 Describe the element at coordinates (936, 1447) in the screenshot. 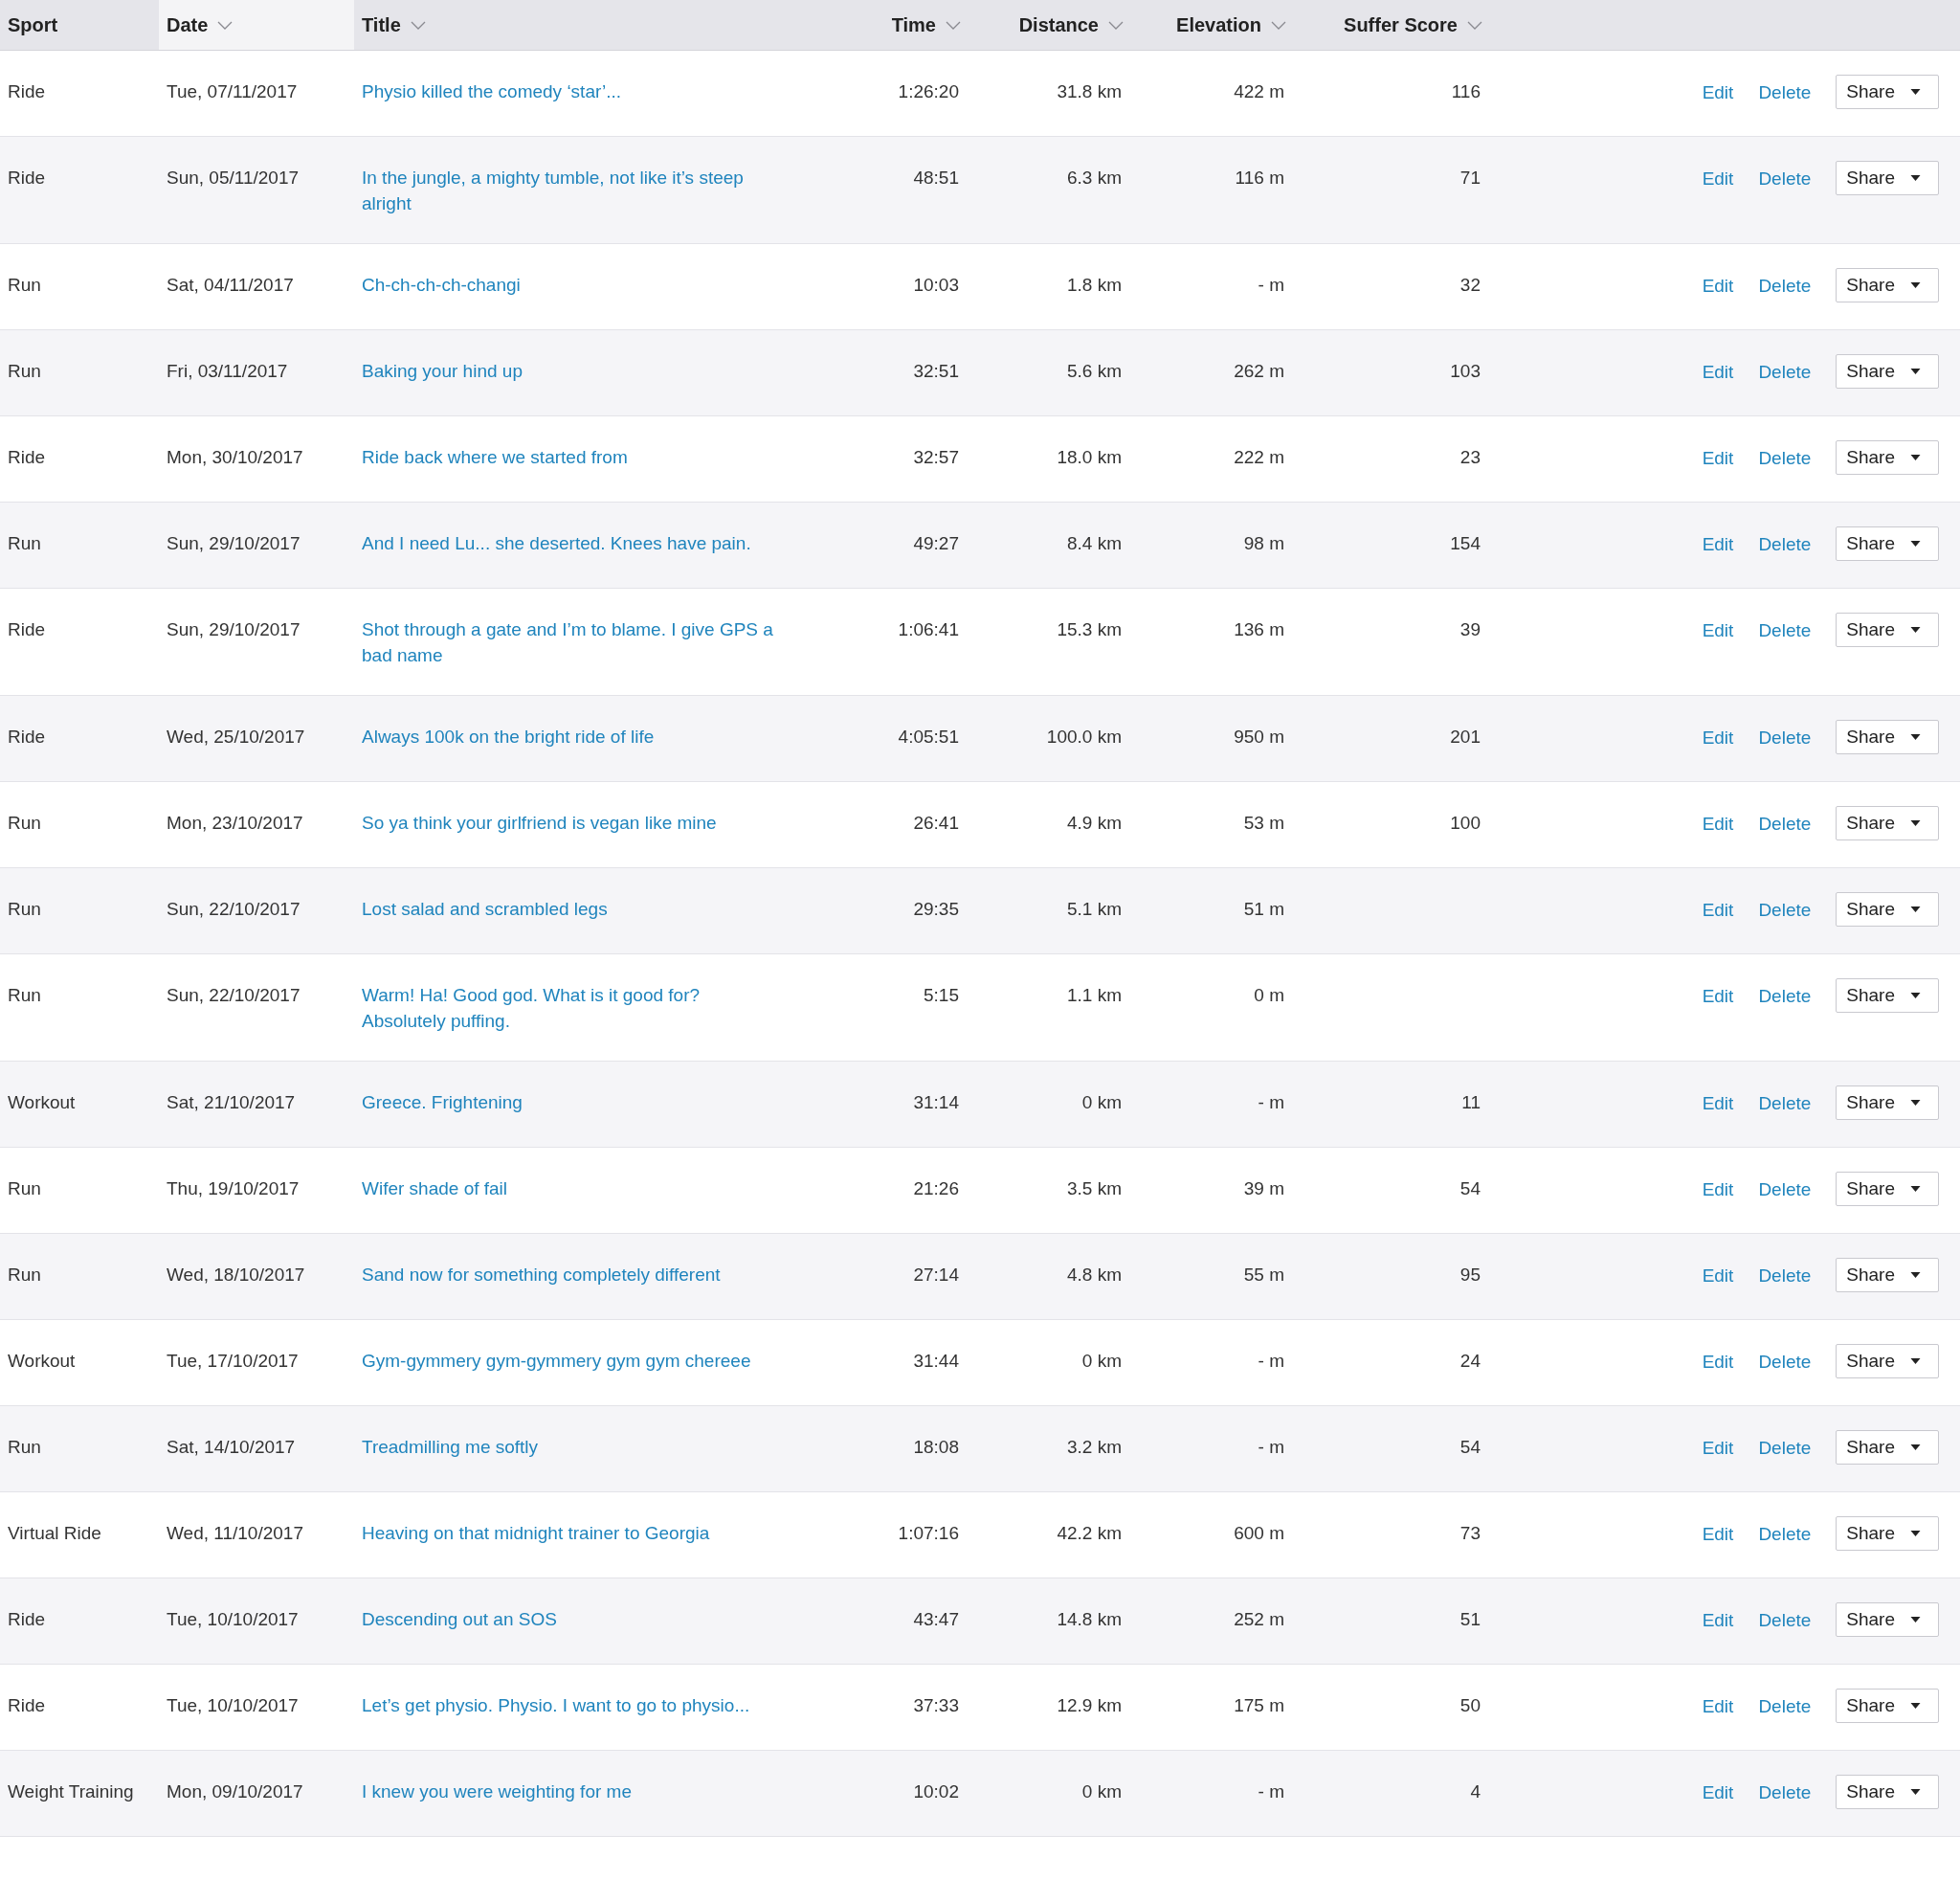

I see `time-cell: 18:08` at that location.